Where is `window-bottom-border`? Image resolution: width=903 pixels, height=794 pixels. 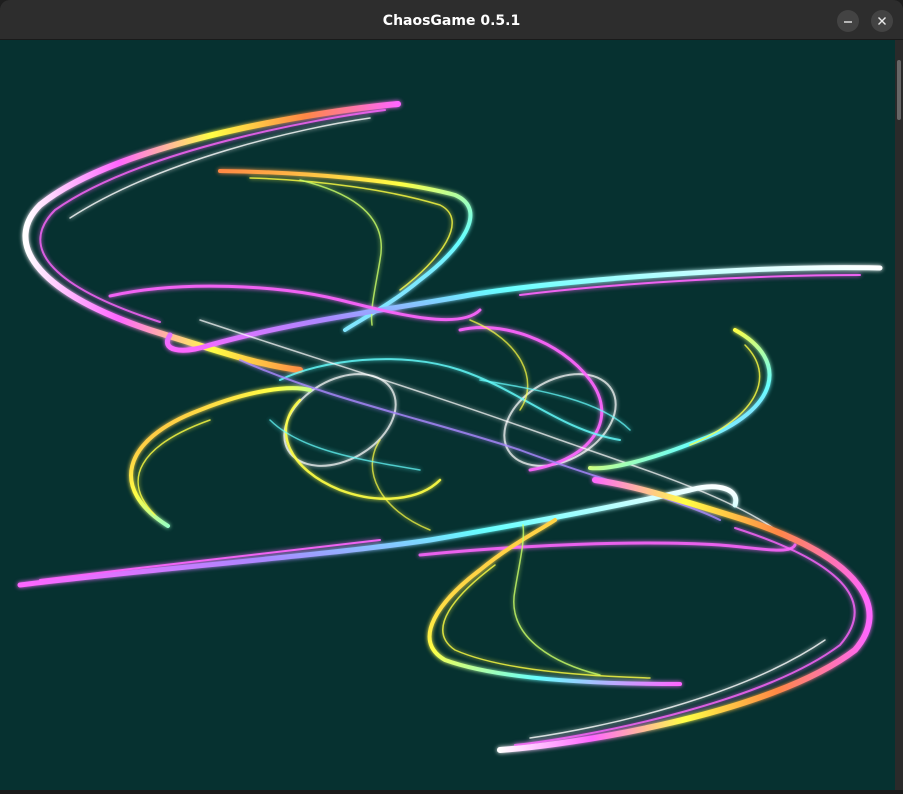
window-bottom-border is located at coordinates (451, 792).